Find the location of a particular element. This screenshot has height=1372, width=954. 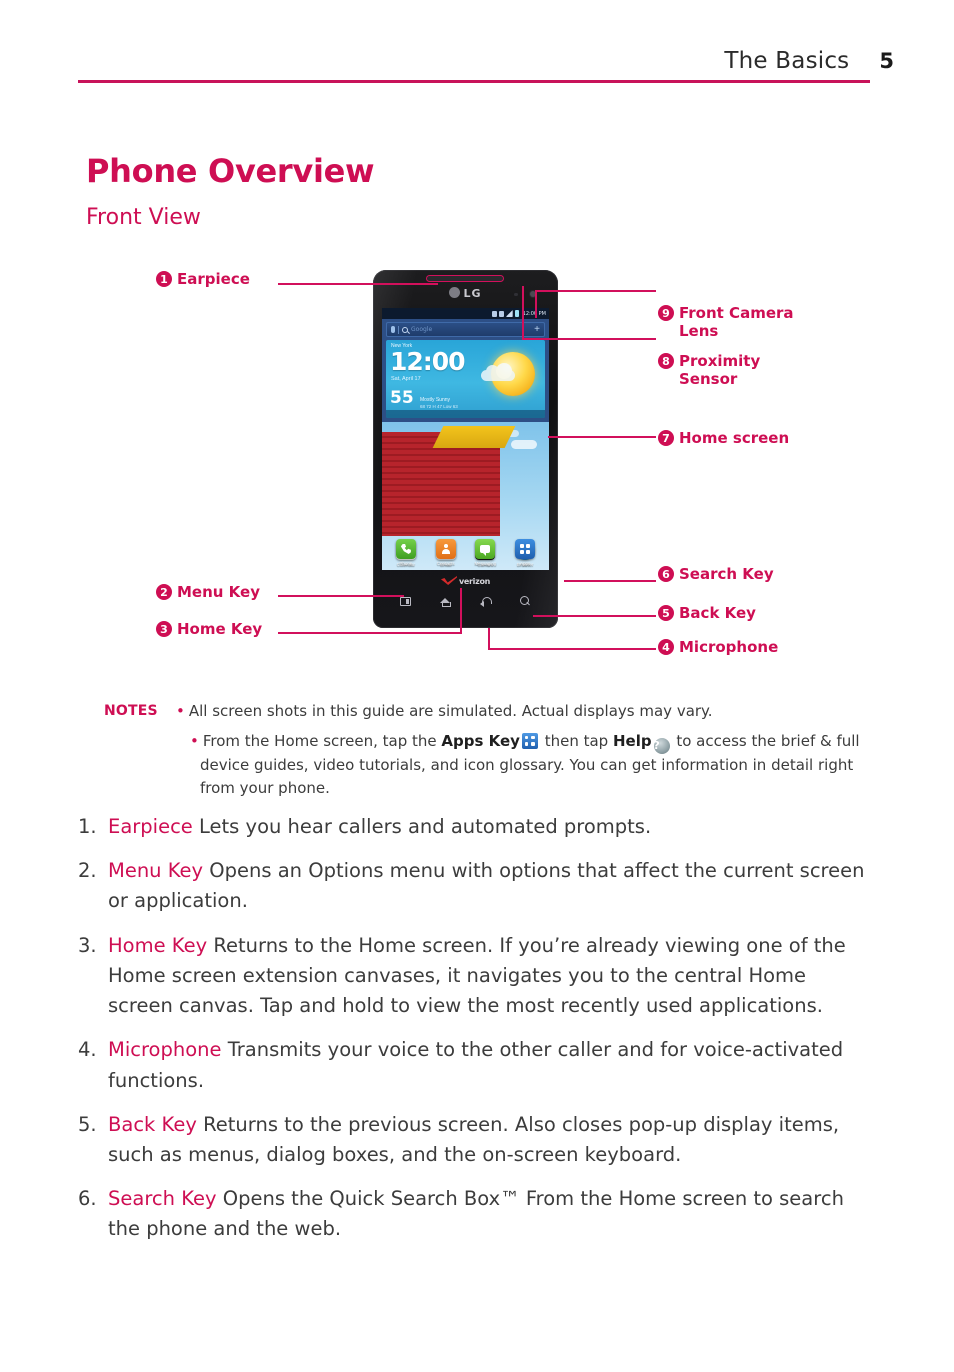

weather-clock: 12:00 is located at coordinates (428, 361).